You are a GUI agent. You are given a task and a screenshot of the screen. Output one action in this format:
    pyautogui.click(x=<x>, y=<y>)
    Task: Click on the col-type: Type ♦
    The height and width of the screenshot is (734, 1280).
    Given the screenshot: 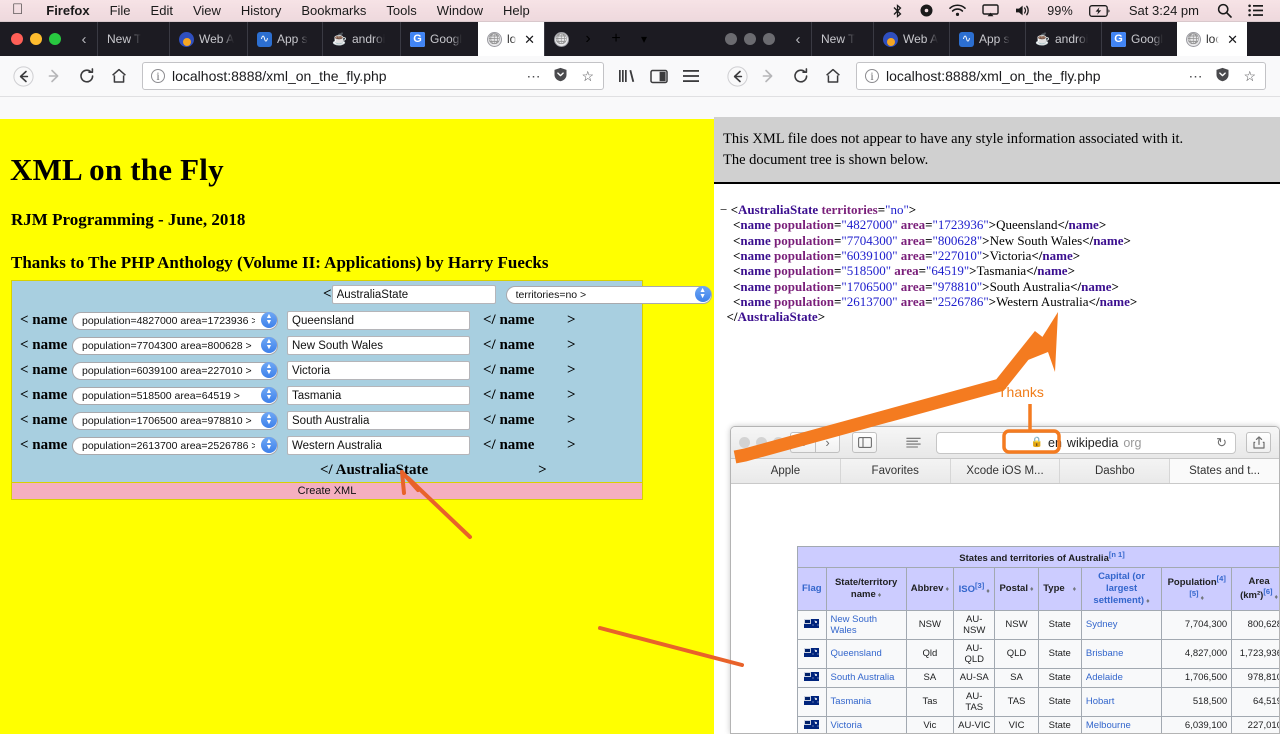 What is the action you would take?
    pyautogui.click(x=1059, y=589)
    